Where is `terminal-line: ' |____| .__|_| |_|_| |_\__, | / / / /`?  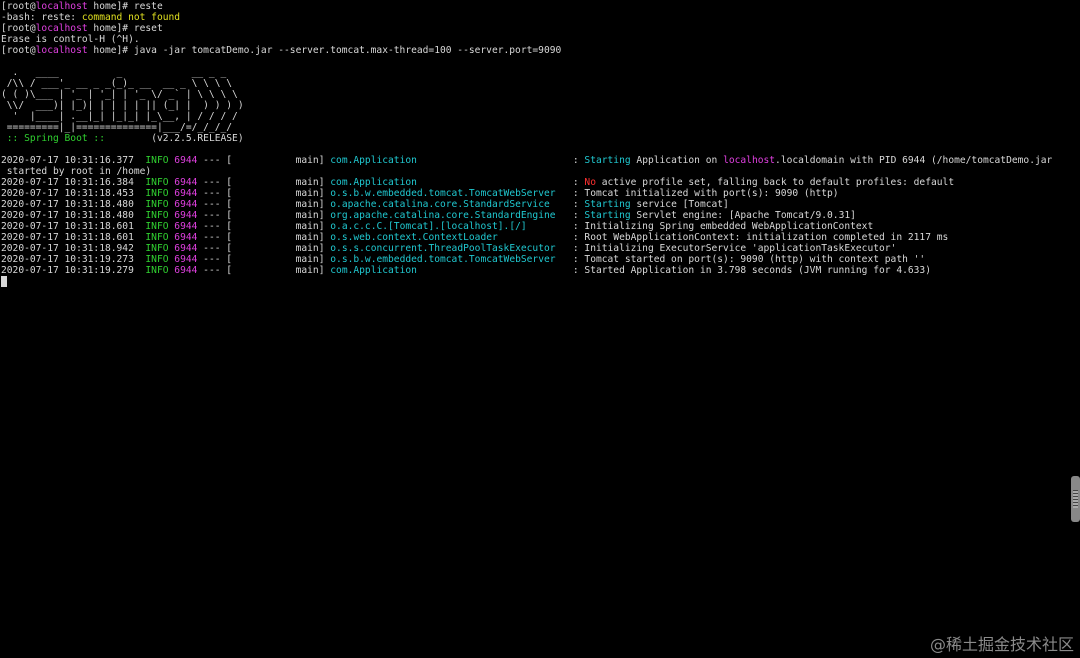 terminal-line: ' |____| .__|_| |_|_| |_\__, | / / / / is located at coordinates (534, 116).